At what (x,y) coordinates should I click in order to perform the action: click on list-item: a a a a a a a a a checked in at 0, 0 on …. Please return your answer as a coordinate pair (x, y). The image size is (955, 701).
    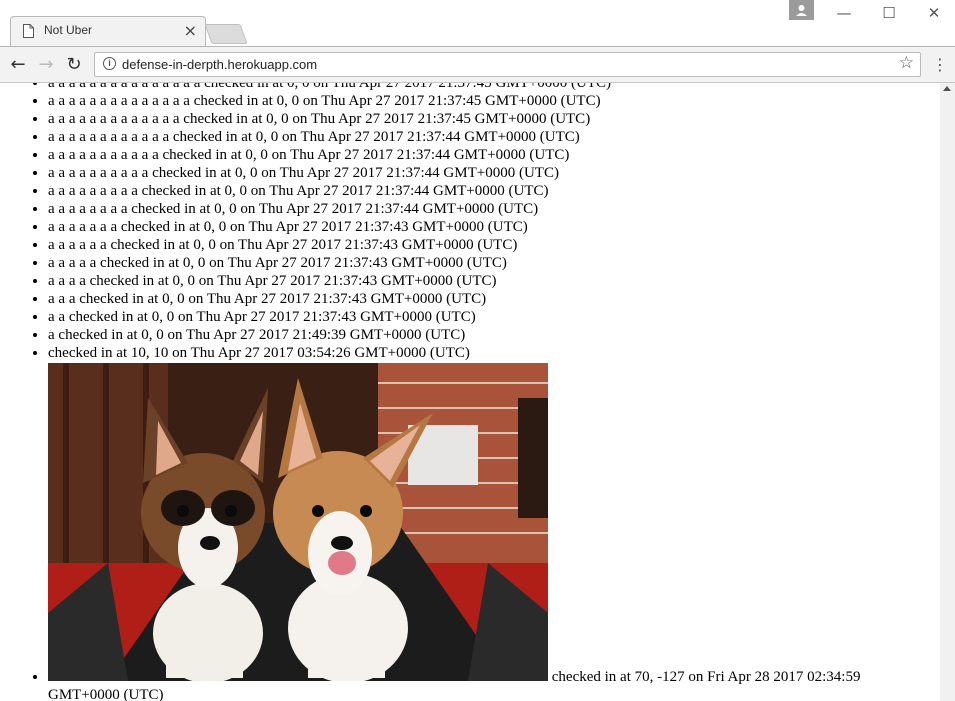
    Looking at the image, I should click on (478, 191).